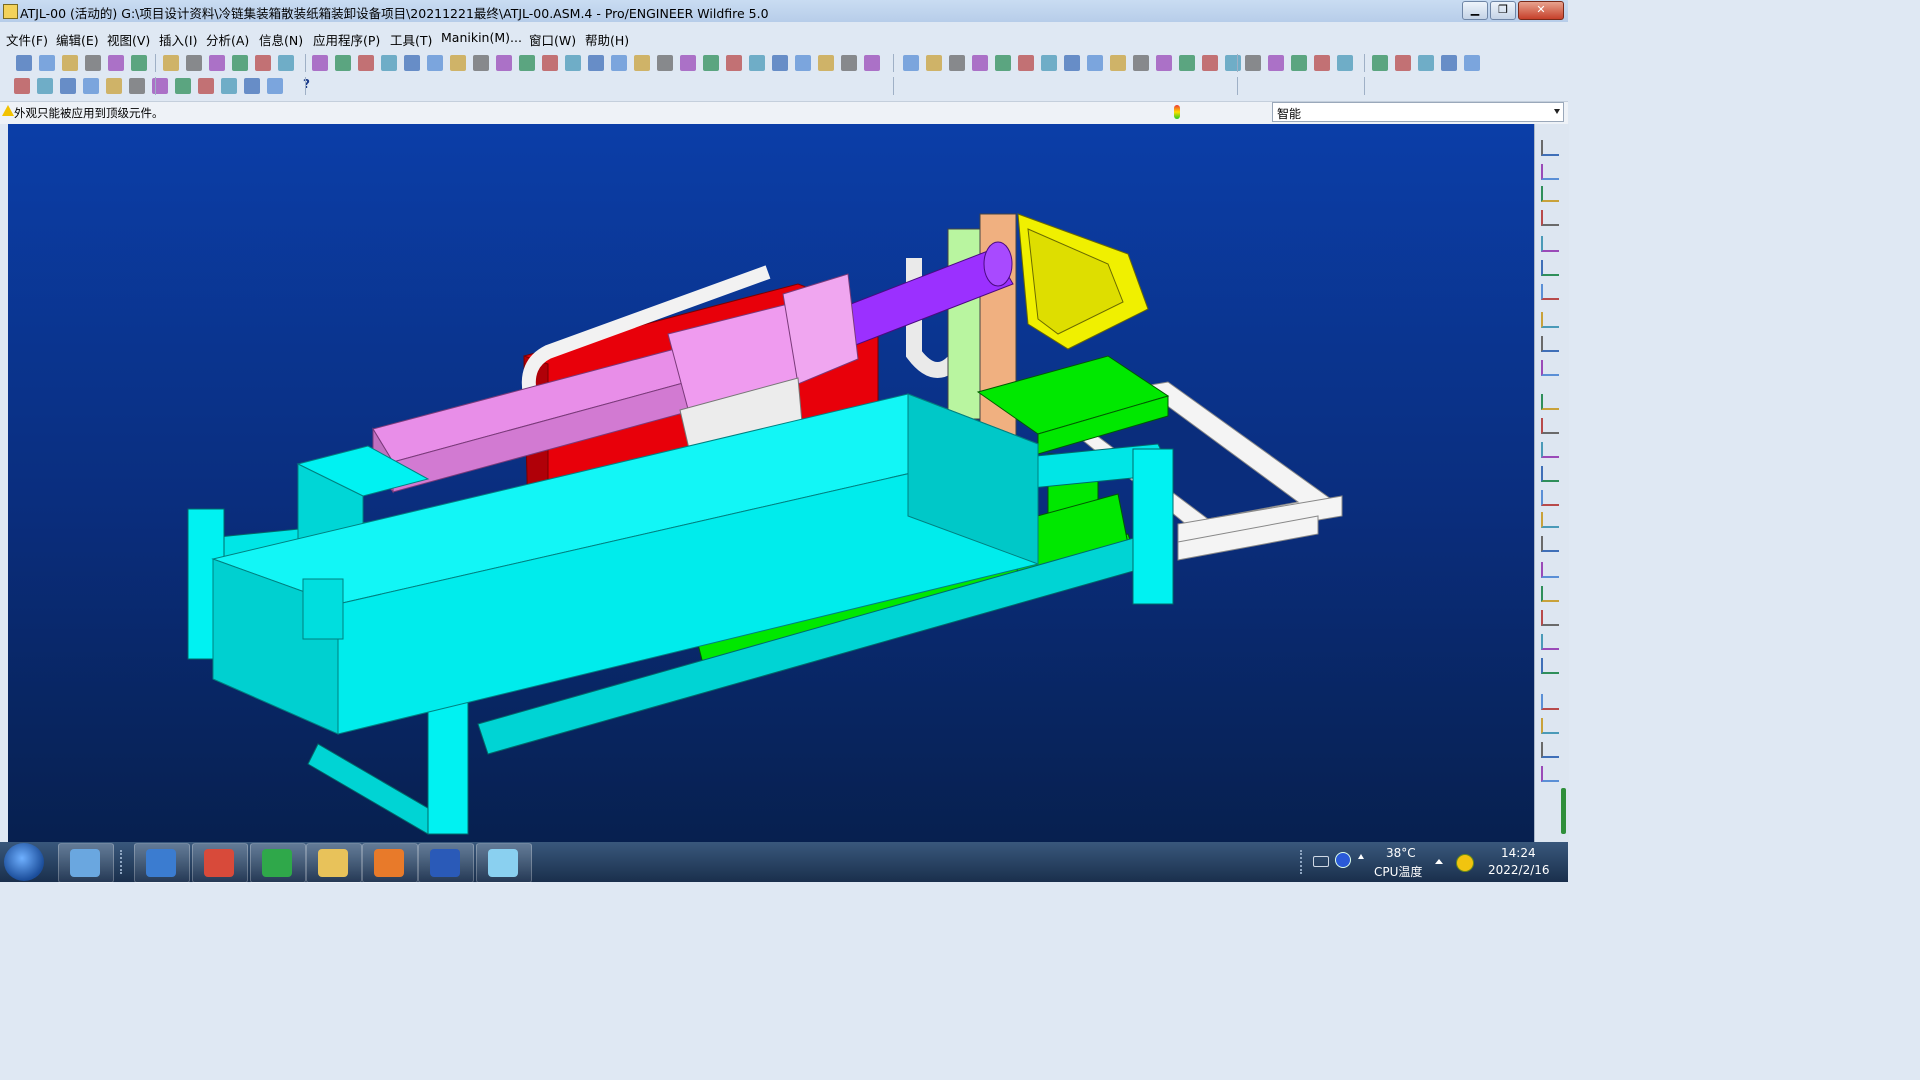  I want to click on close-button: ✕, so click(1541, 10).